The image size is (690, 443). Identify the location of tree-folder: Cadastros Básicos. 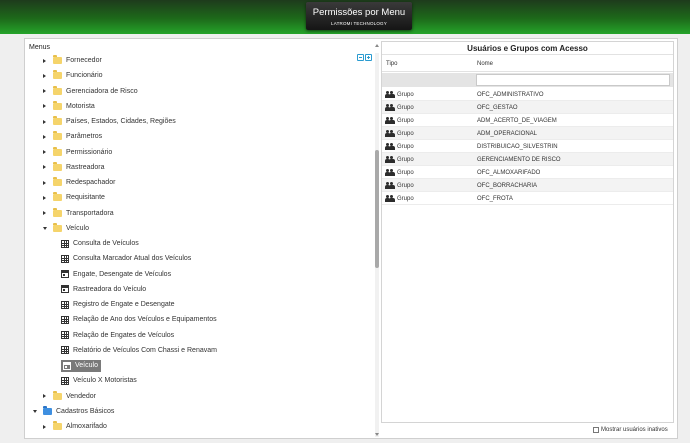
(73, 411).